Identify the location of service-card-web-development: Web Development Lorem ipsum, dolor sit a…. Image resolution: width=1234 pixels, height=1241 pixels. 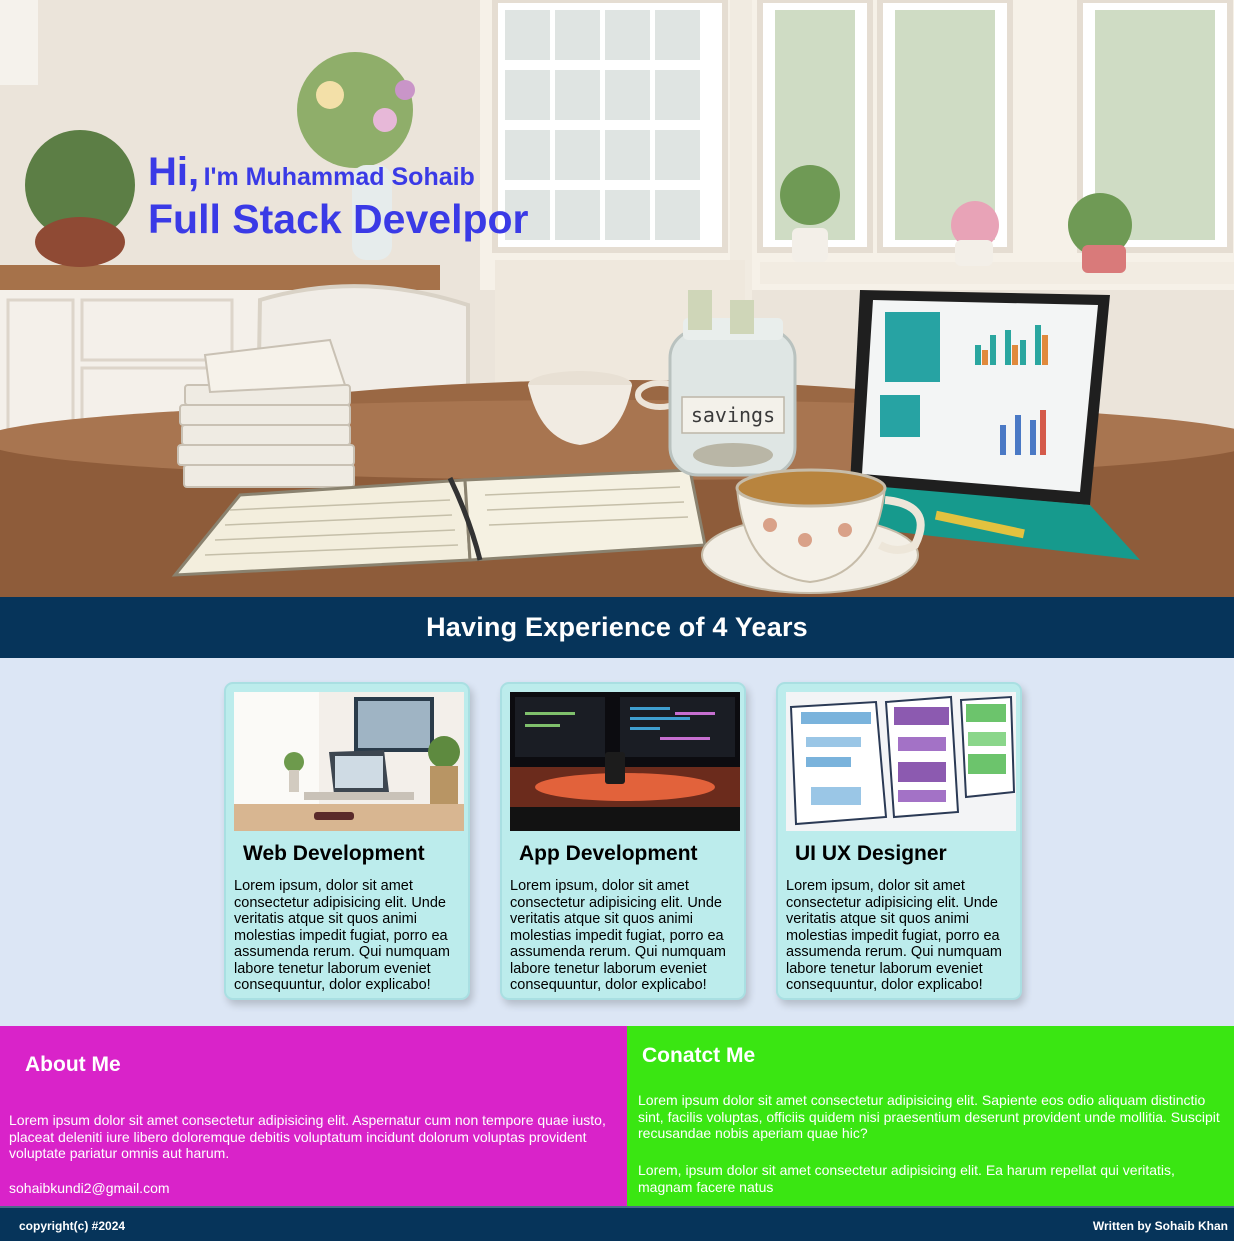
(347, 841).